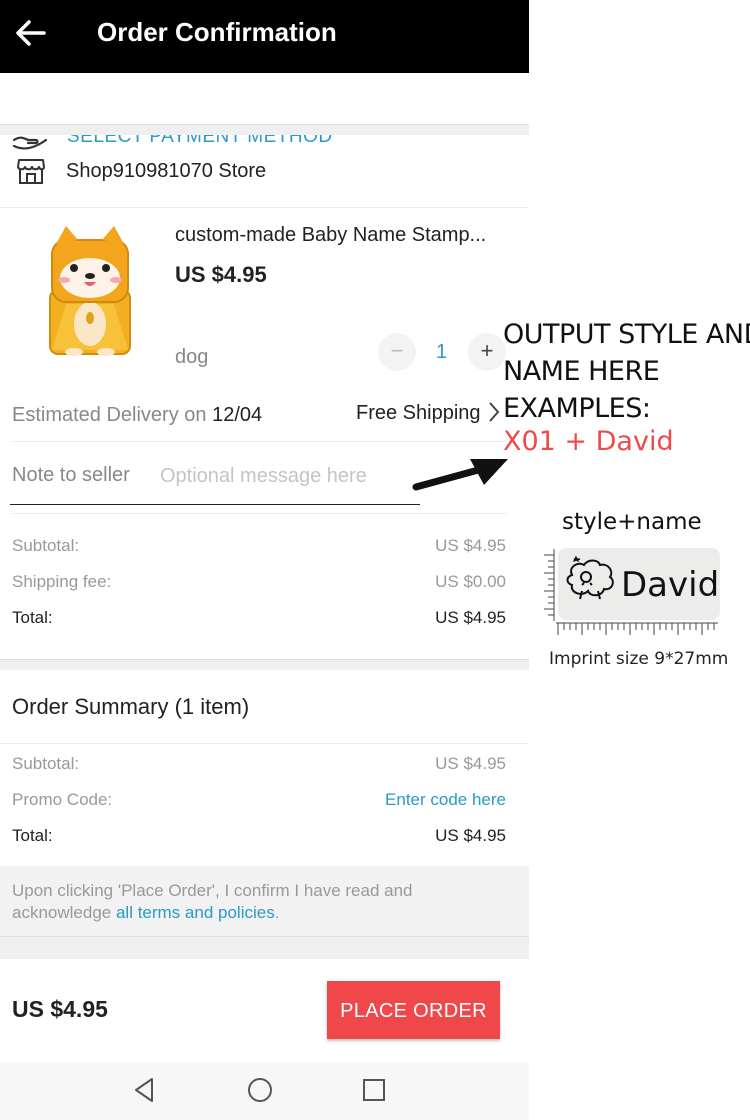  I want to click on top-bar: Order Confirmation, so click(264, 36).